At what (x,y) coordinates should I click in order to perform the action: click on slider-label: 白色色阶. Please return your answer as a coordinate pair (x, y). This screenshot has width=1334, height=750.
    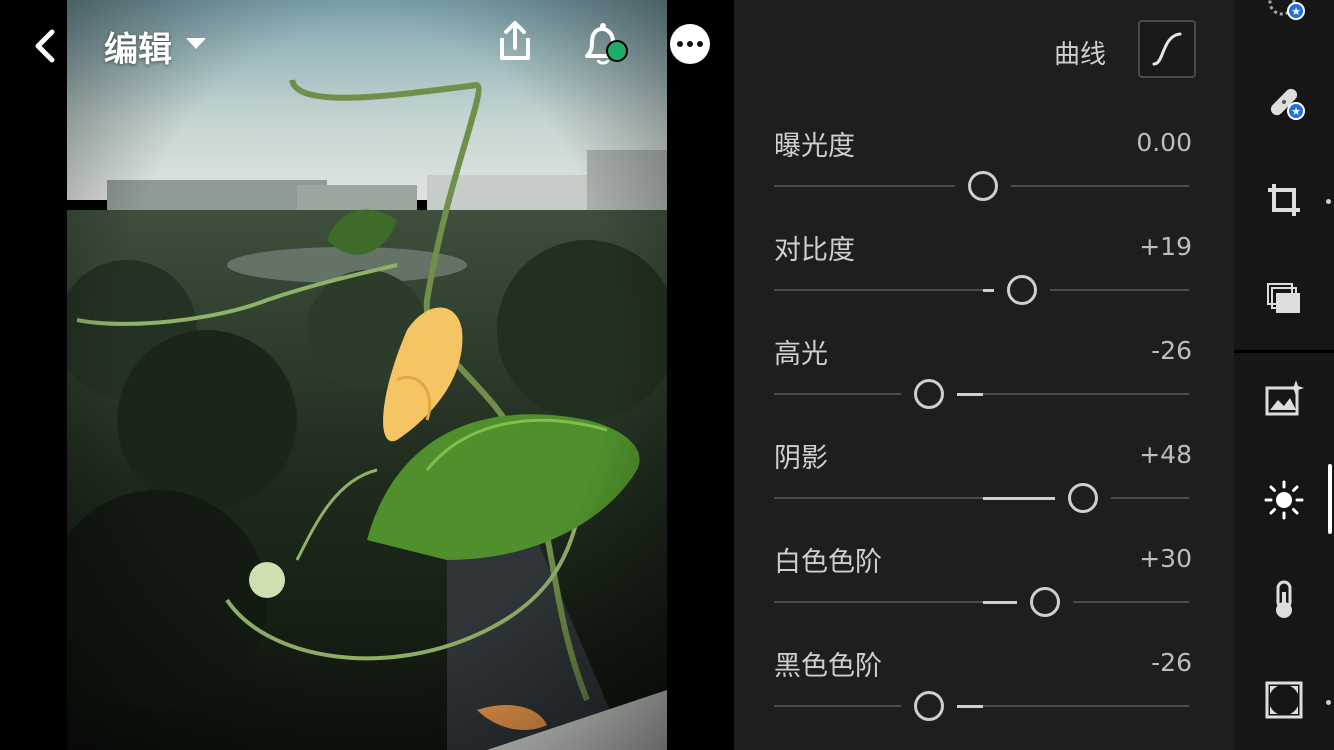
    Looking at the image, I should click on (828, 562).